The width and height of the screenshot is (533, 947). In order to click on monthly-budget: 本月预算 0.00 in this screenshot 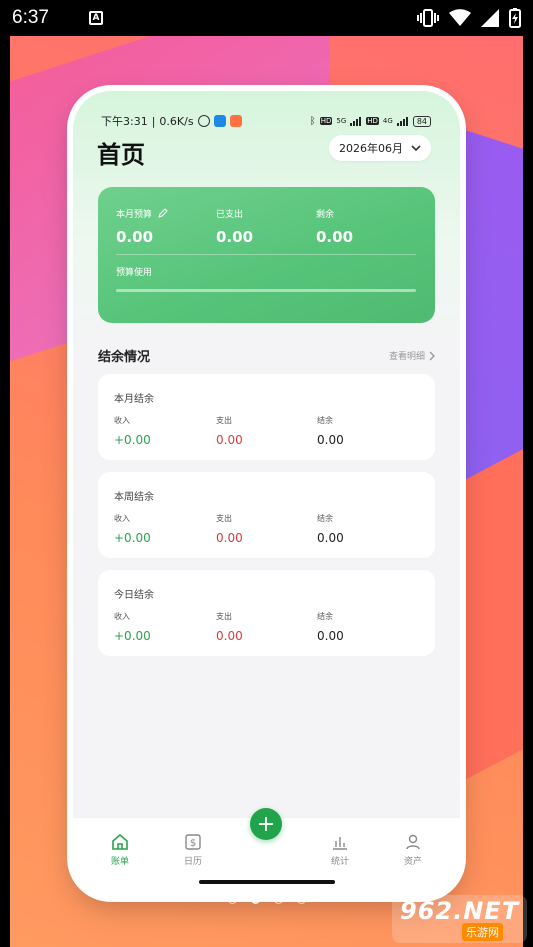, I will do `click(142, 226)`.